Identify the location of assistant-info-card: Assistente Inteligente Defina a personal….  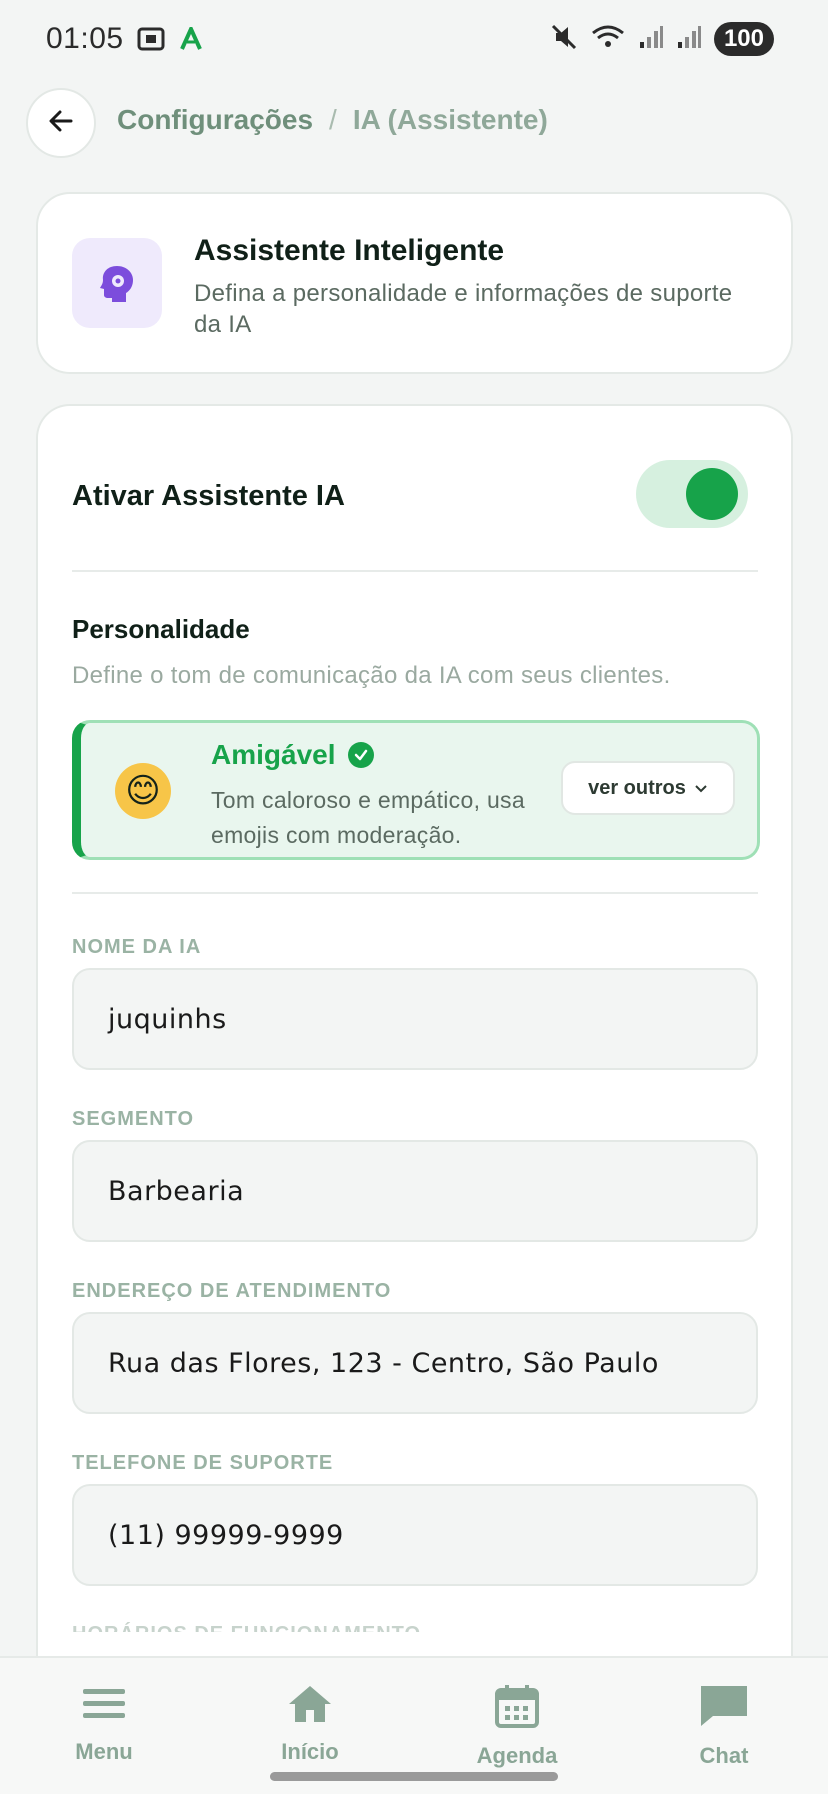
(414, 283).